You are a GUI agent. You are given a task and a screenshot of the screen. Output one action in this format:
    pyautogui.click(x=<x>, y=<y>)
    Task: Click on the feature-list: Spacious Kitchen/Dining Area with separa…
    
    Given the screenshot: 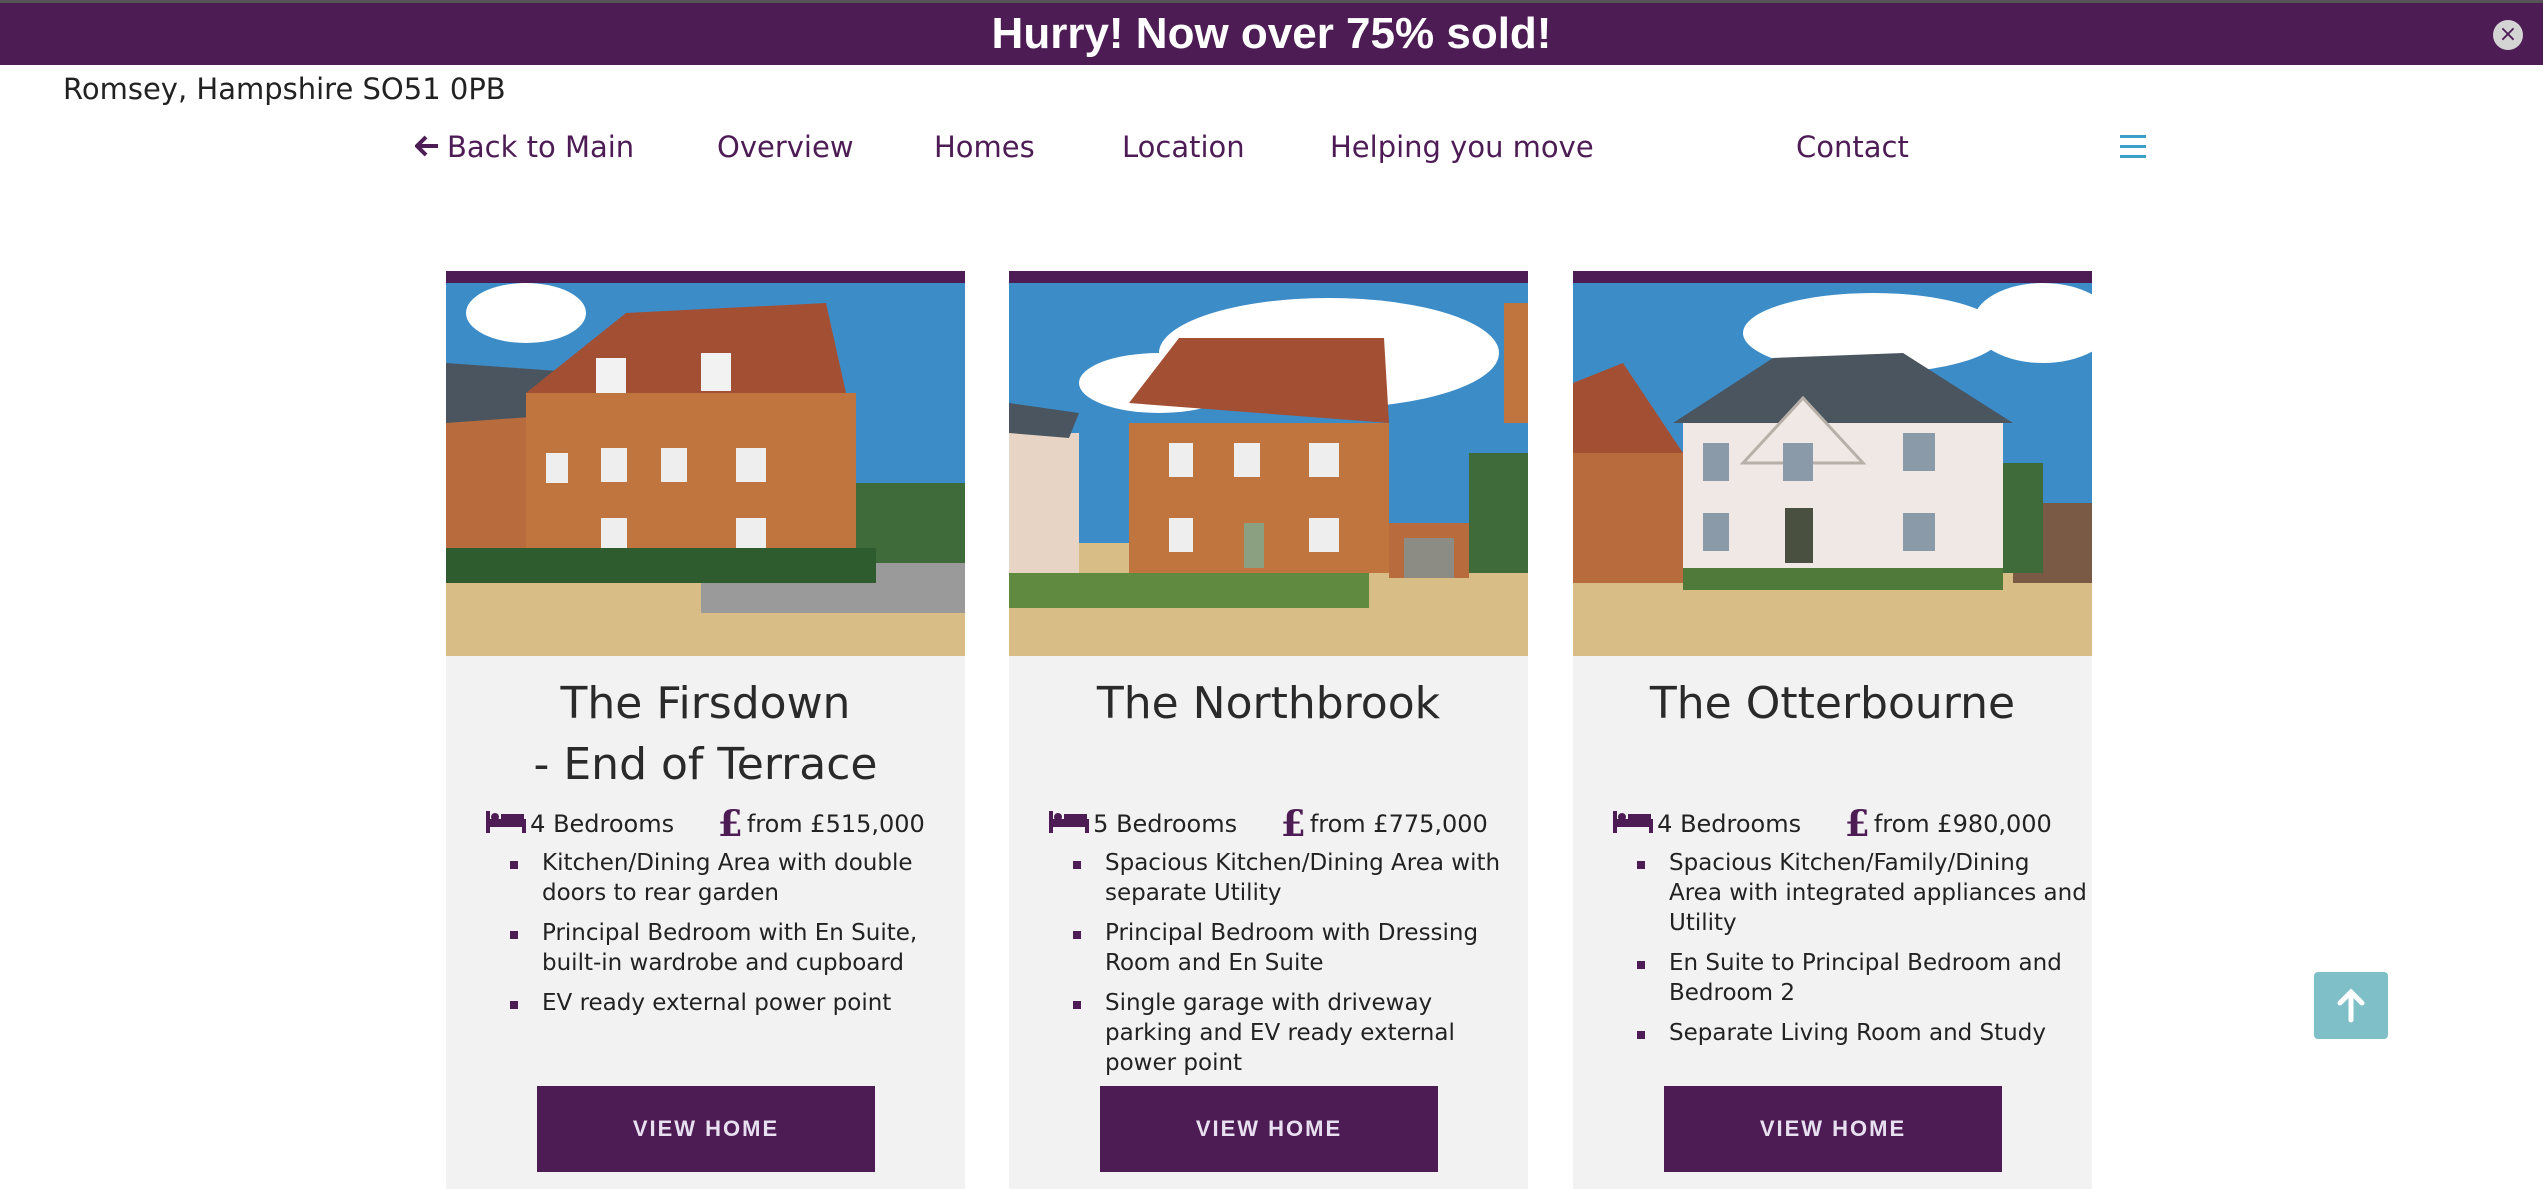 What is the action you would take?
    pyautogui.click(x=1296, y=968)
    